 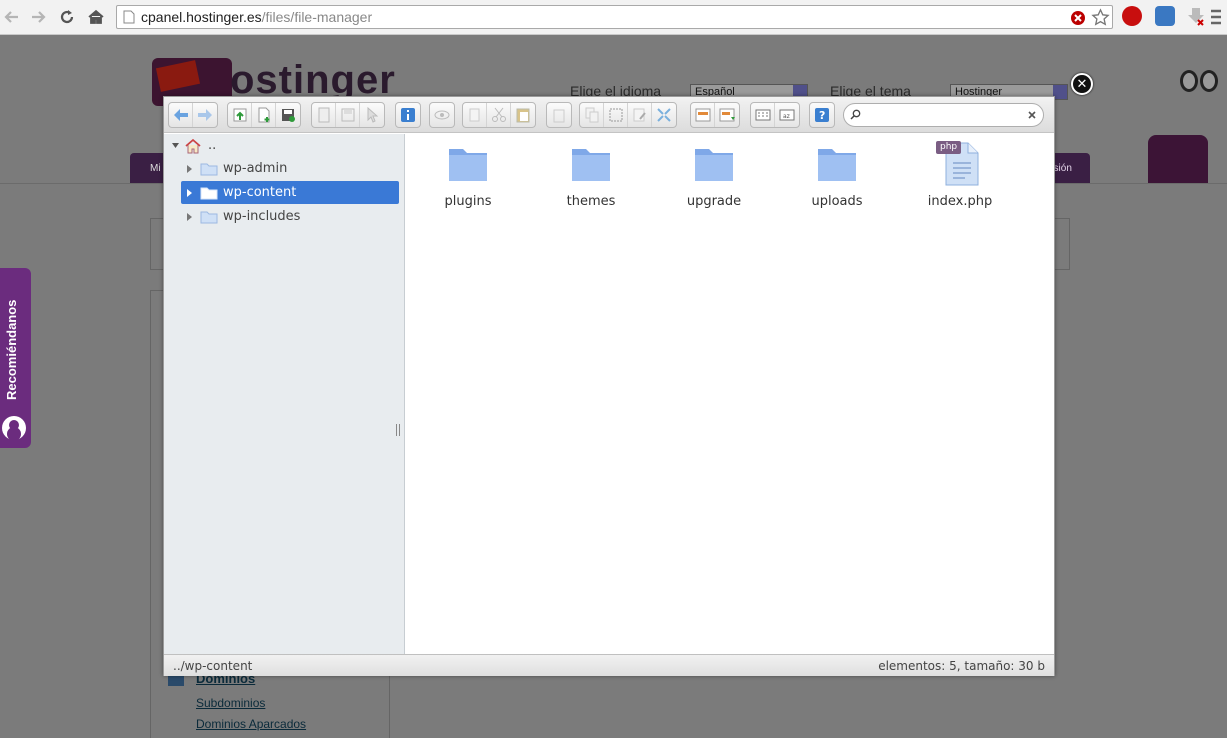 I want to click on tree-item-wp-admin: wp-admin, so click(x=290, y=168).